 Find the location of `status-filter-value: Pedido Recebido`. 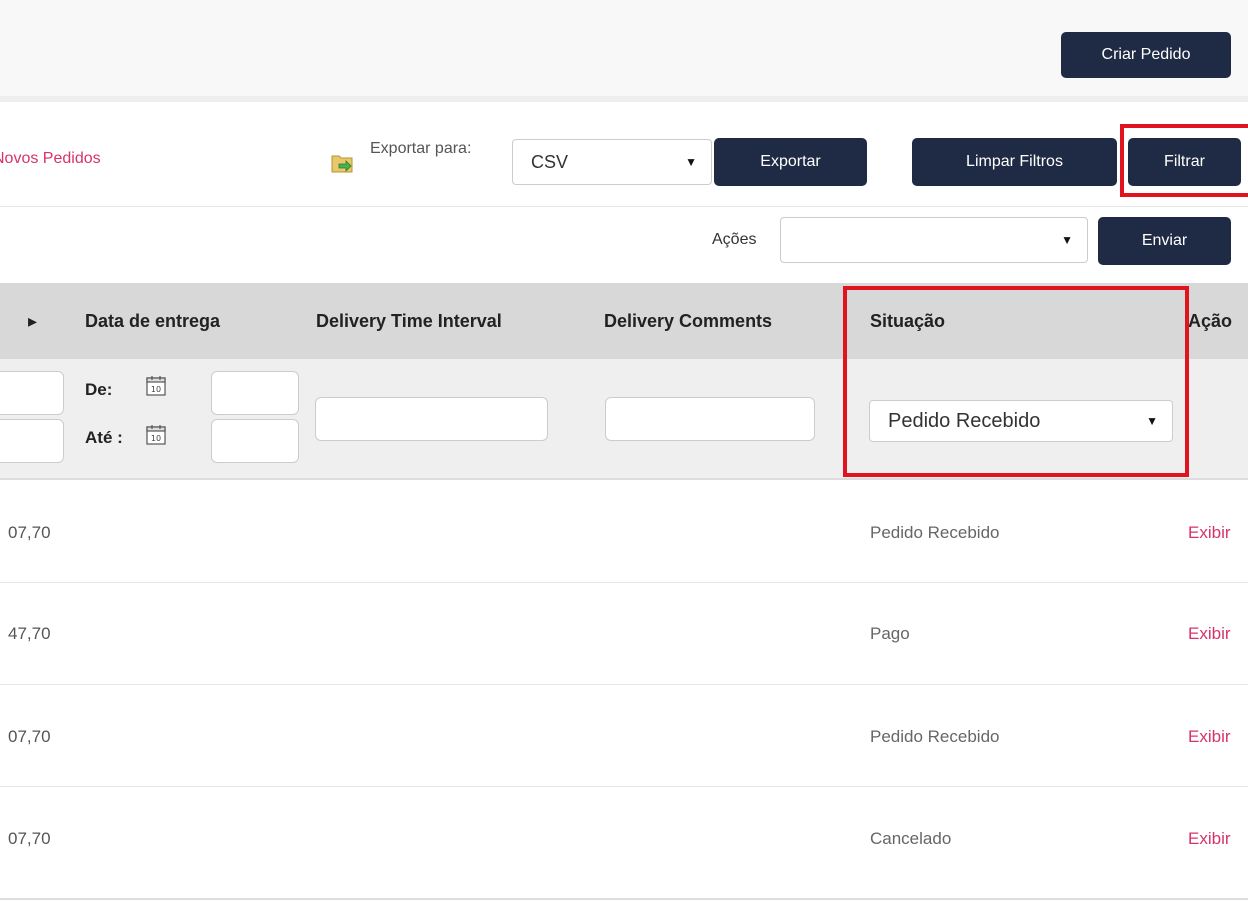

status-filter-value: Pedido Recebido is located at coordinates (964, 420).